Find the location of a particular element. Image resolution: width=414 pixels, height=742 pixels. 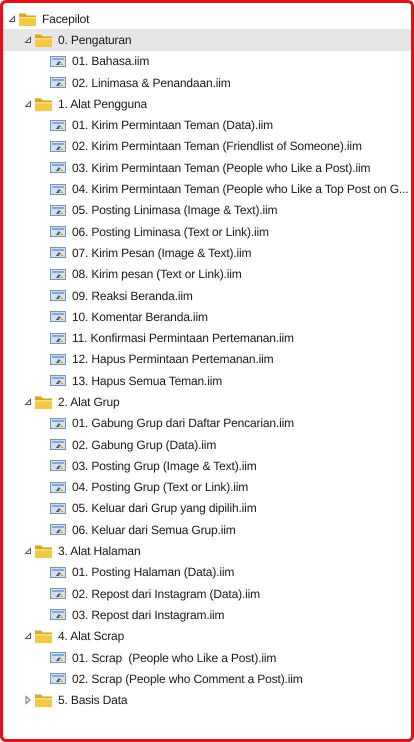

tree-item: 11. Konfirmasi Permintaan Pertemanan.iim is located at coordinates (207, 338).